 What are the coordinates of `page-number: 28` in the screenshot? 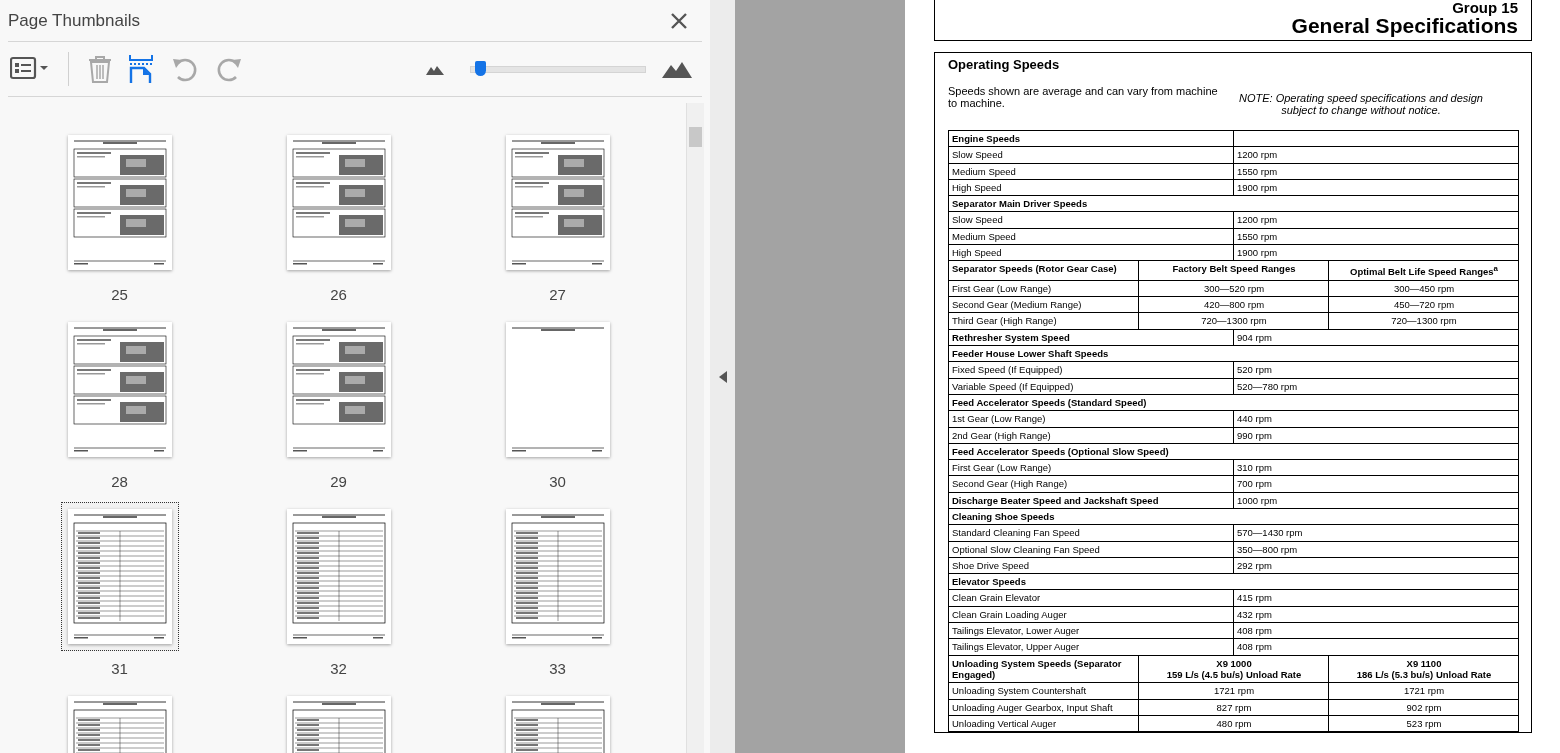 It's located at (119, 481).